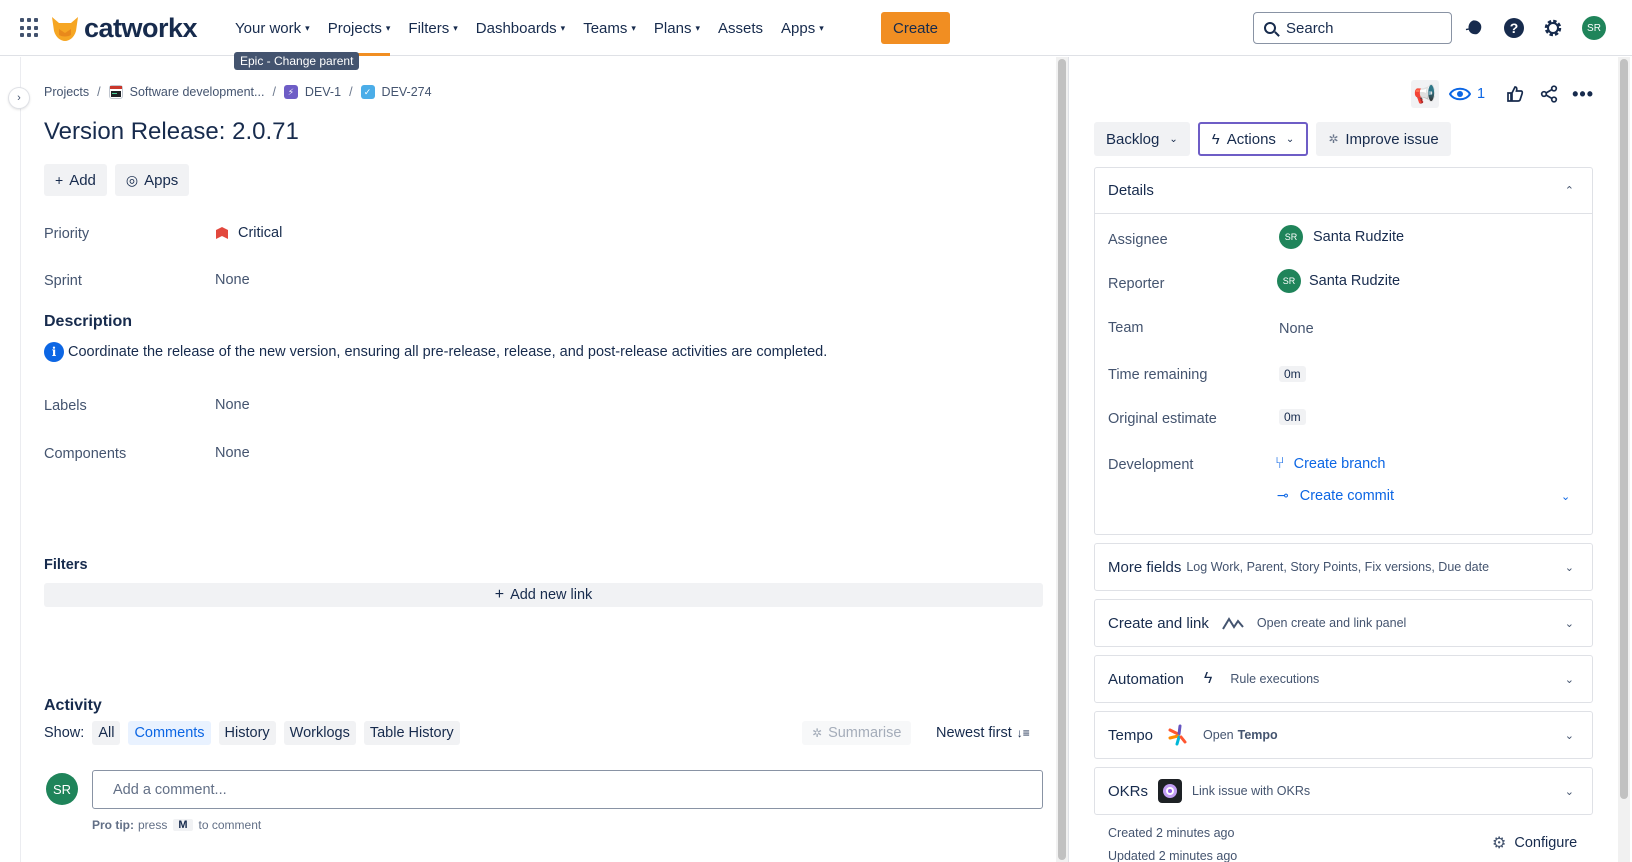  I want to click on original-estimate-field: 0m, so click(1292, 417).